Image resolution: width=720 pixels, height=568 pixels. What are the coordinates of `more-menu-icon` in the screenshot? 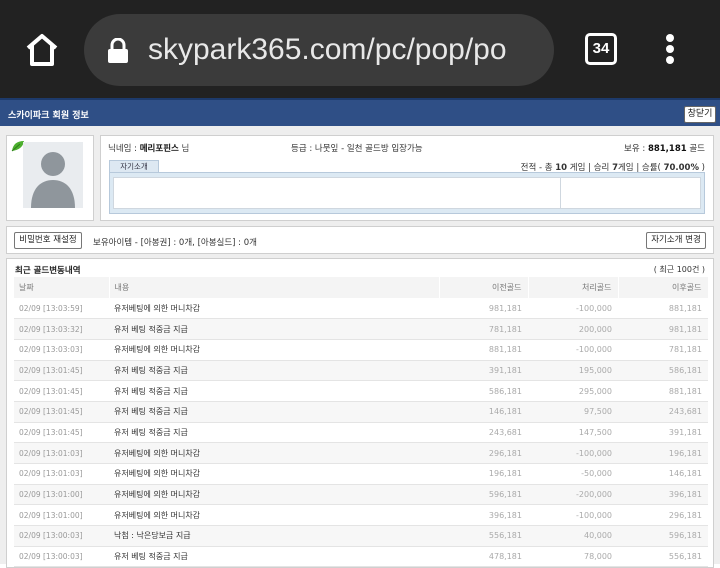 It's located at (670, 50).